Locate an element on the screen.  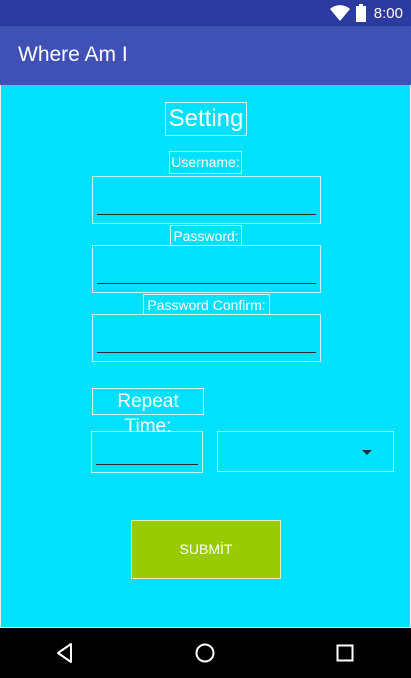
wifi-icon is located at coordinates (339, 13).